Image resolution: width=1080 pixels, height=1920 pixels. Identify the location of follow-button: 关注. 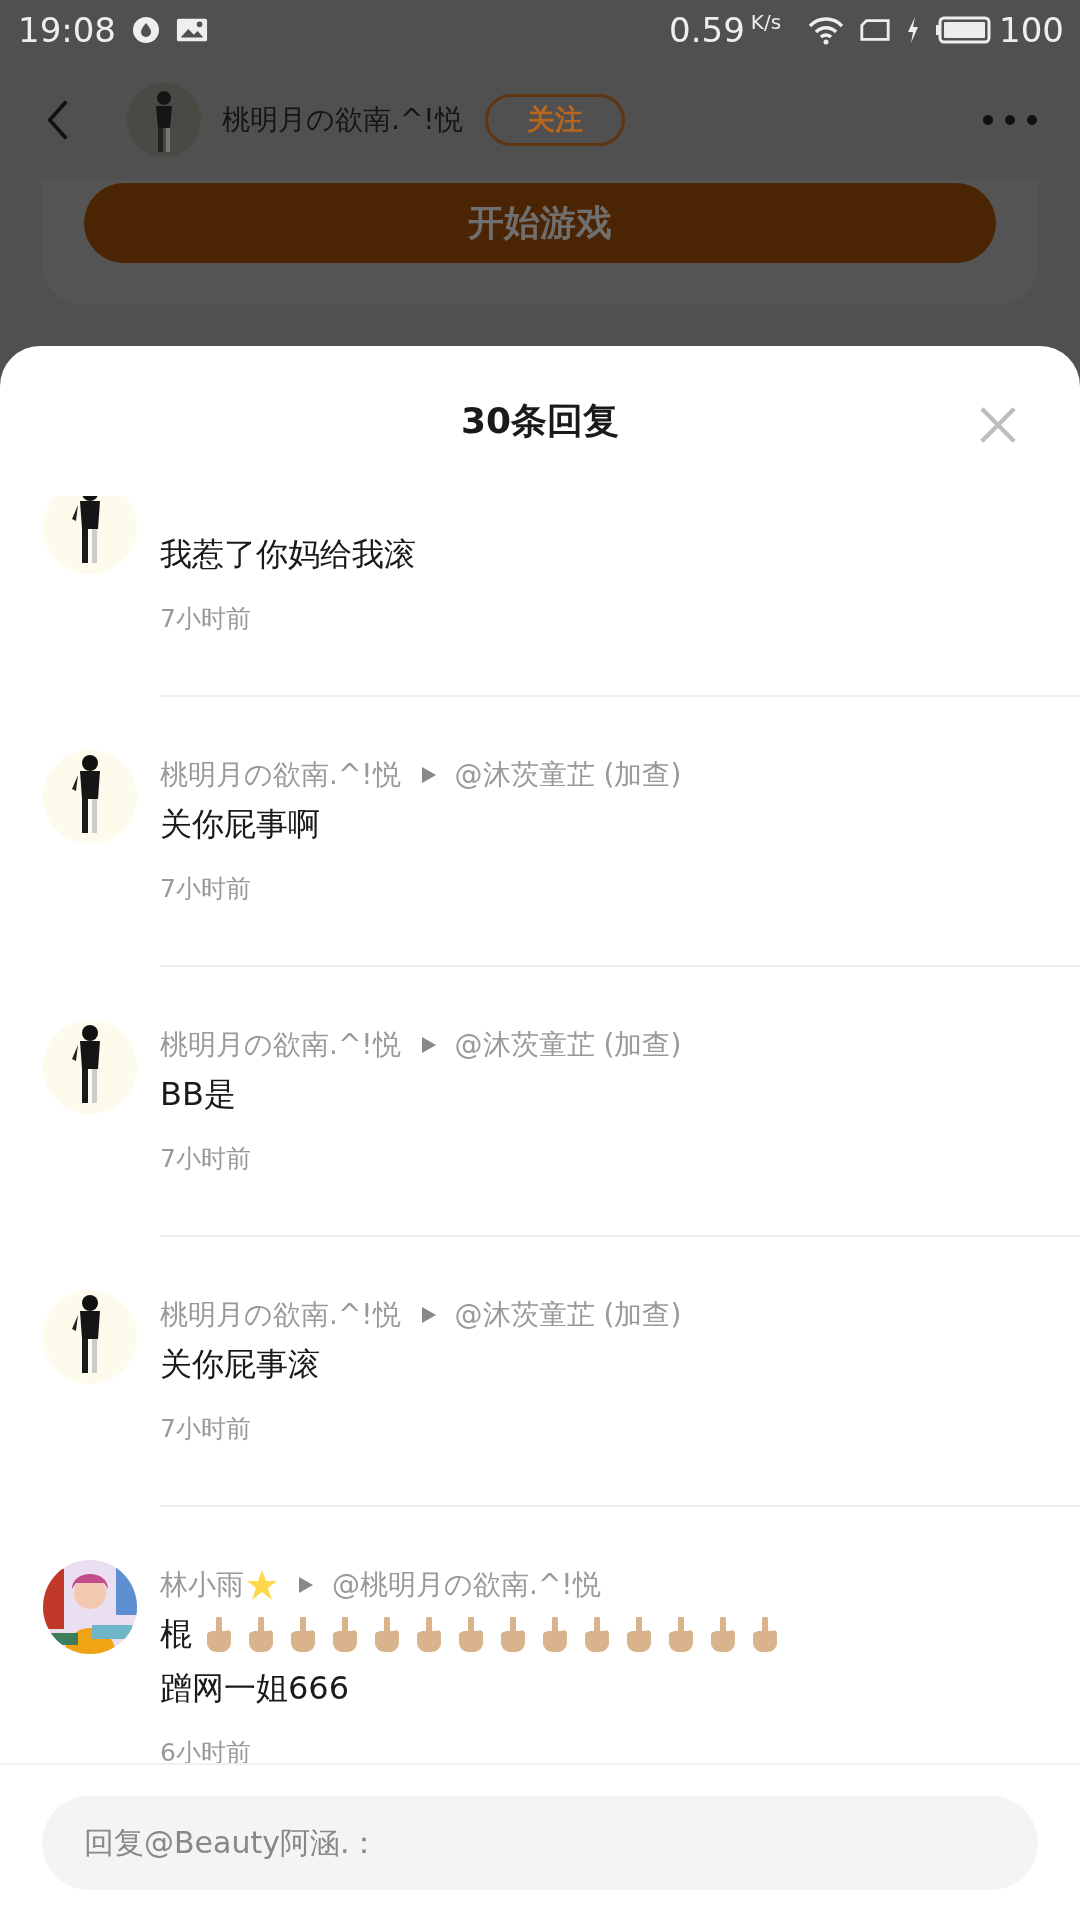
(554, 120).